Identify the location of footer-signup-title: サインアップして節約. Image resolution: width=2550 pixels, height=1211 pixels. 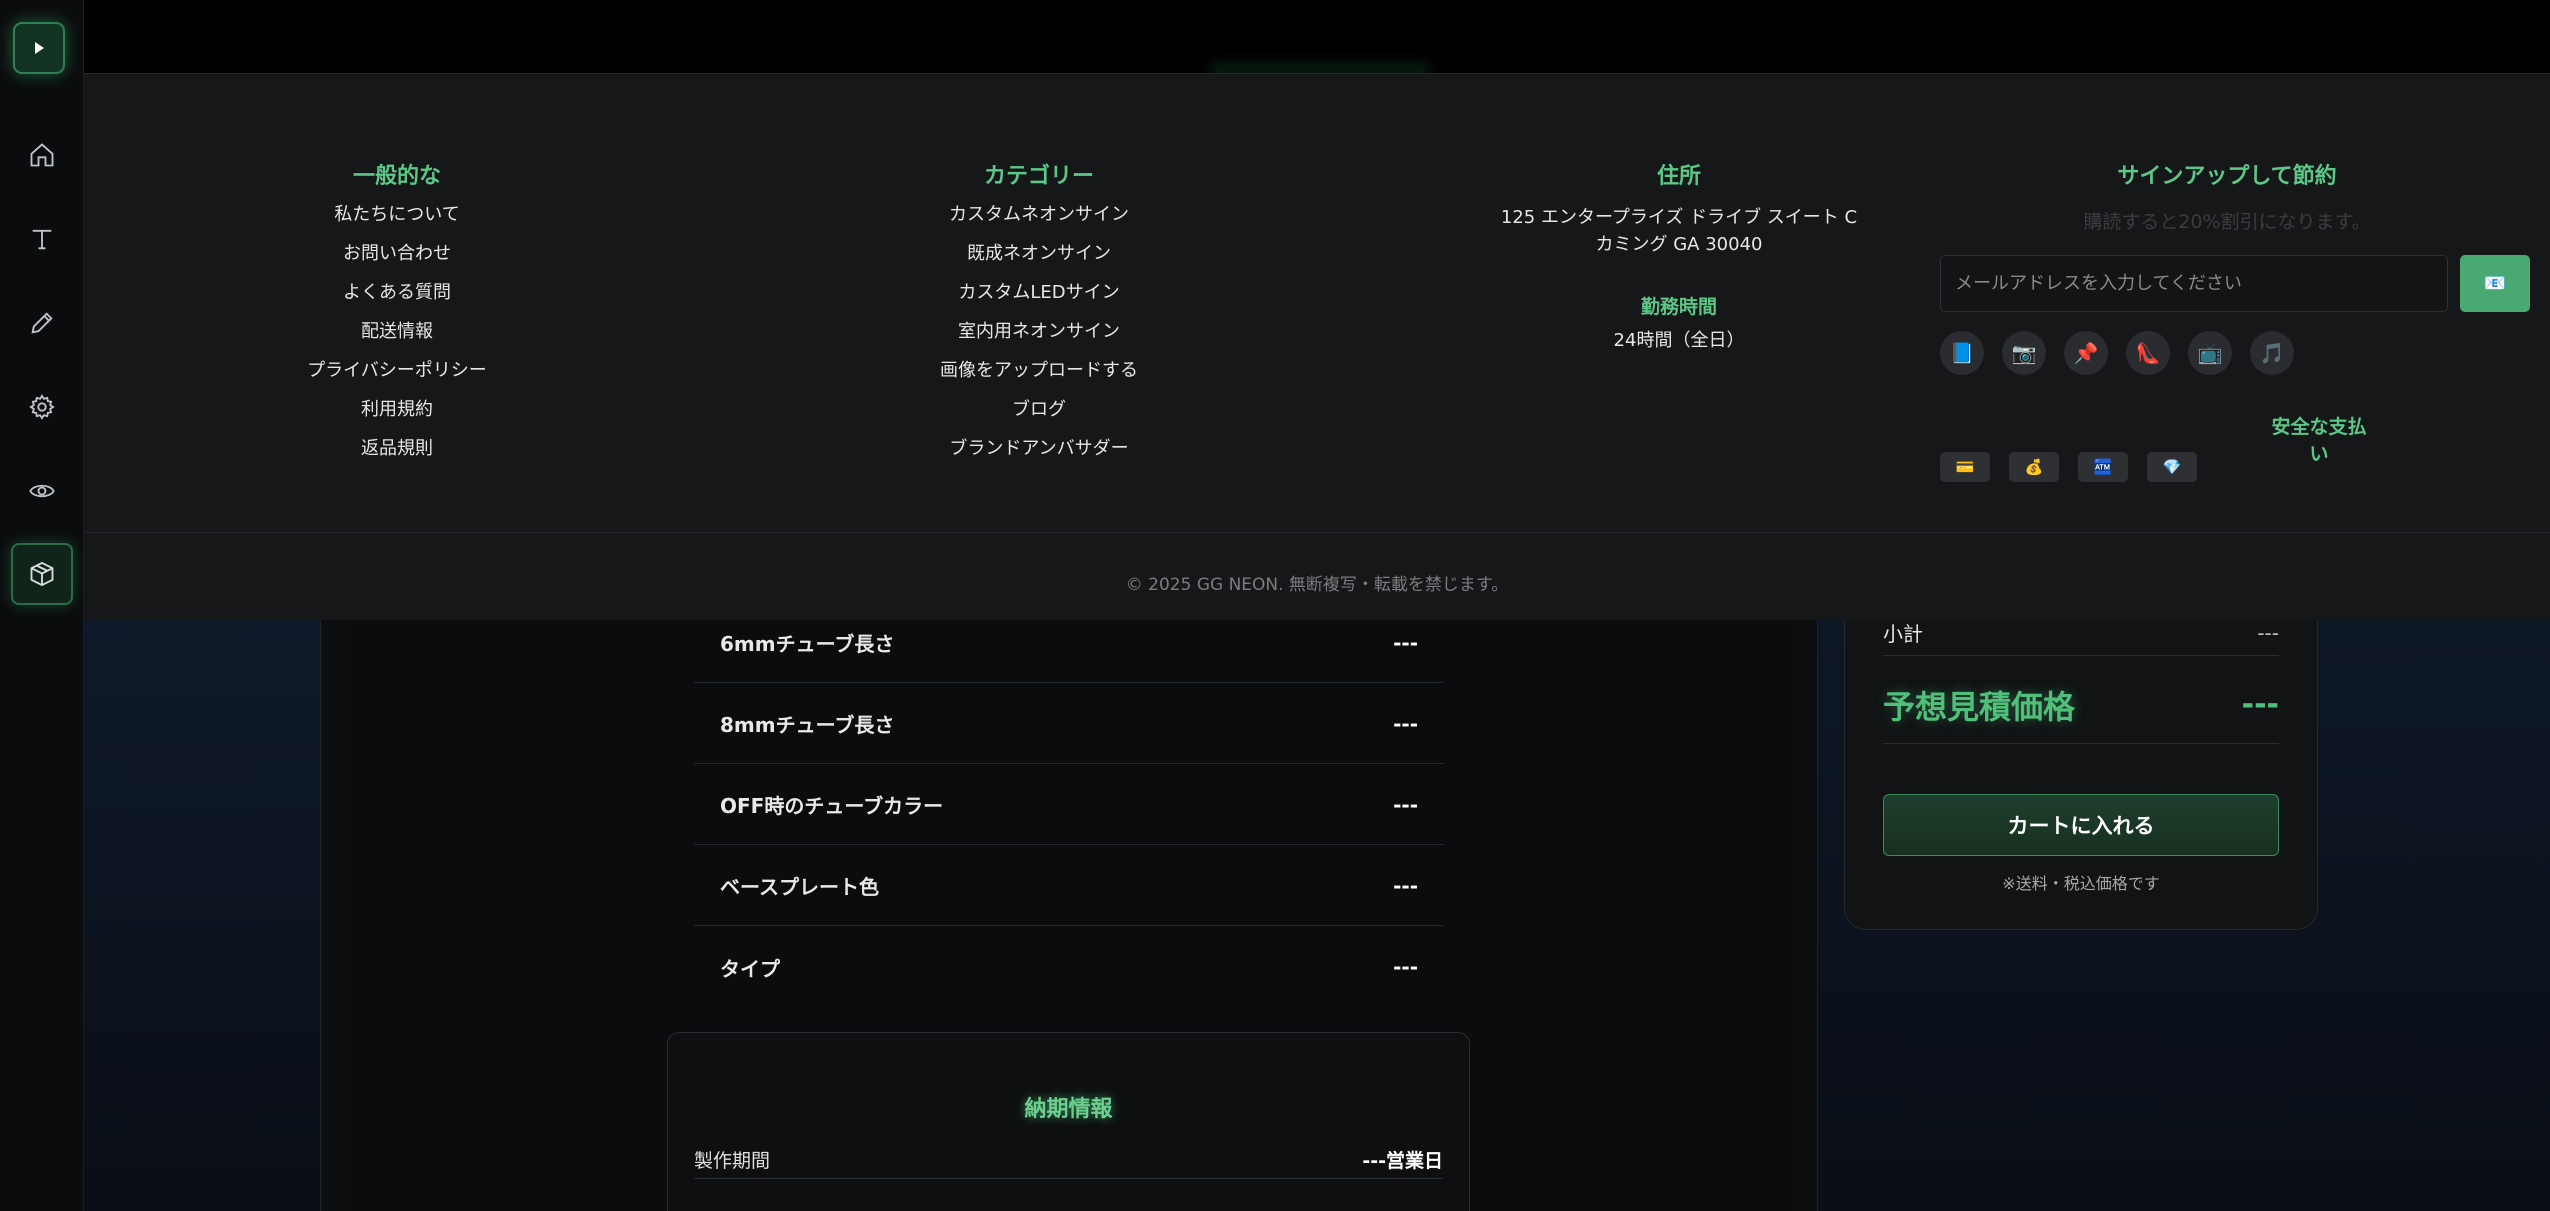
(2227, 176).